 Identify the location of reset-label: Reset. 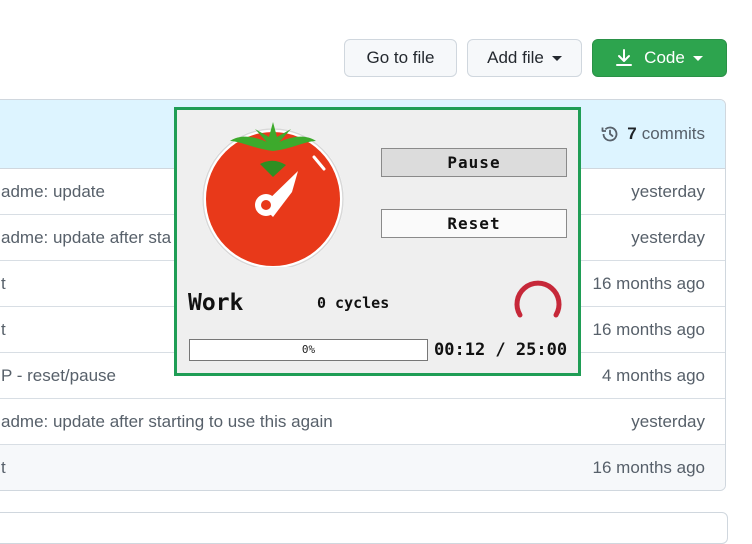
(474, 223).